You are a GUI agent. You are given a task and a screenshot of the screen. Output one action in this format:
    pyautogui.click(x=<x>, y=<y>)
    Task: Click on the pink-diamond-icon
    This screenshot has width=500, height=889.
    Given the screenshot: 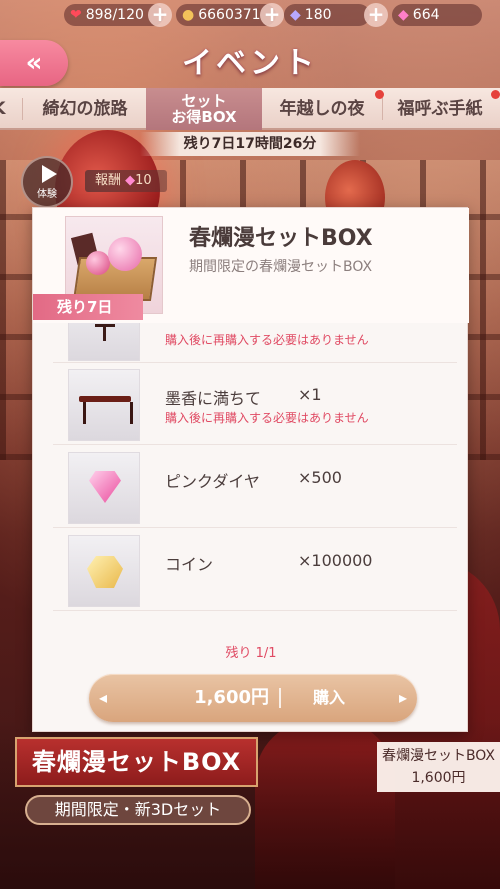 What is the action you would take?
    pyautogui.click(x=105, y=487)
    